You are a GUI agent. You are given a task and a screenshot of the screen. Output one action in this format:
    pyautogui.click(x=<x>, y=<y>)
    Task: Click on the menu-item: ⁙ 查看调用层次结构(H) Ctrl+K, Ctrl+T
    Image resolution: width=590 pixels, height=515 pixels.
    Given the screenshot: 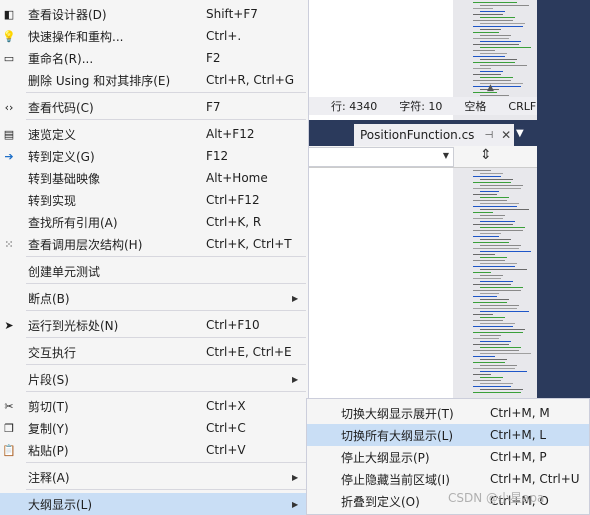 What is the action you would take?
    pyautogui.click(x=154, y=244)
    